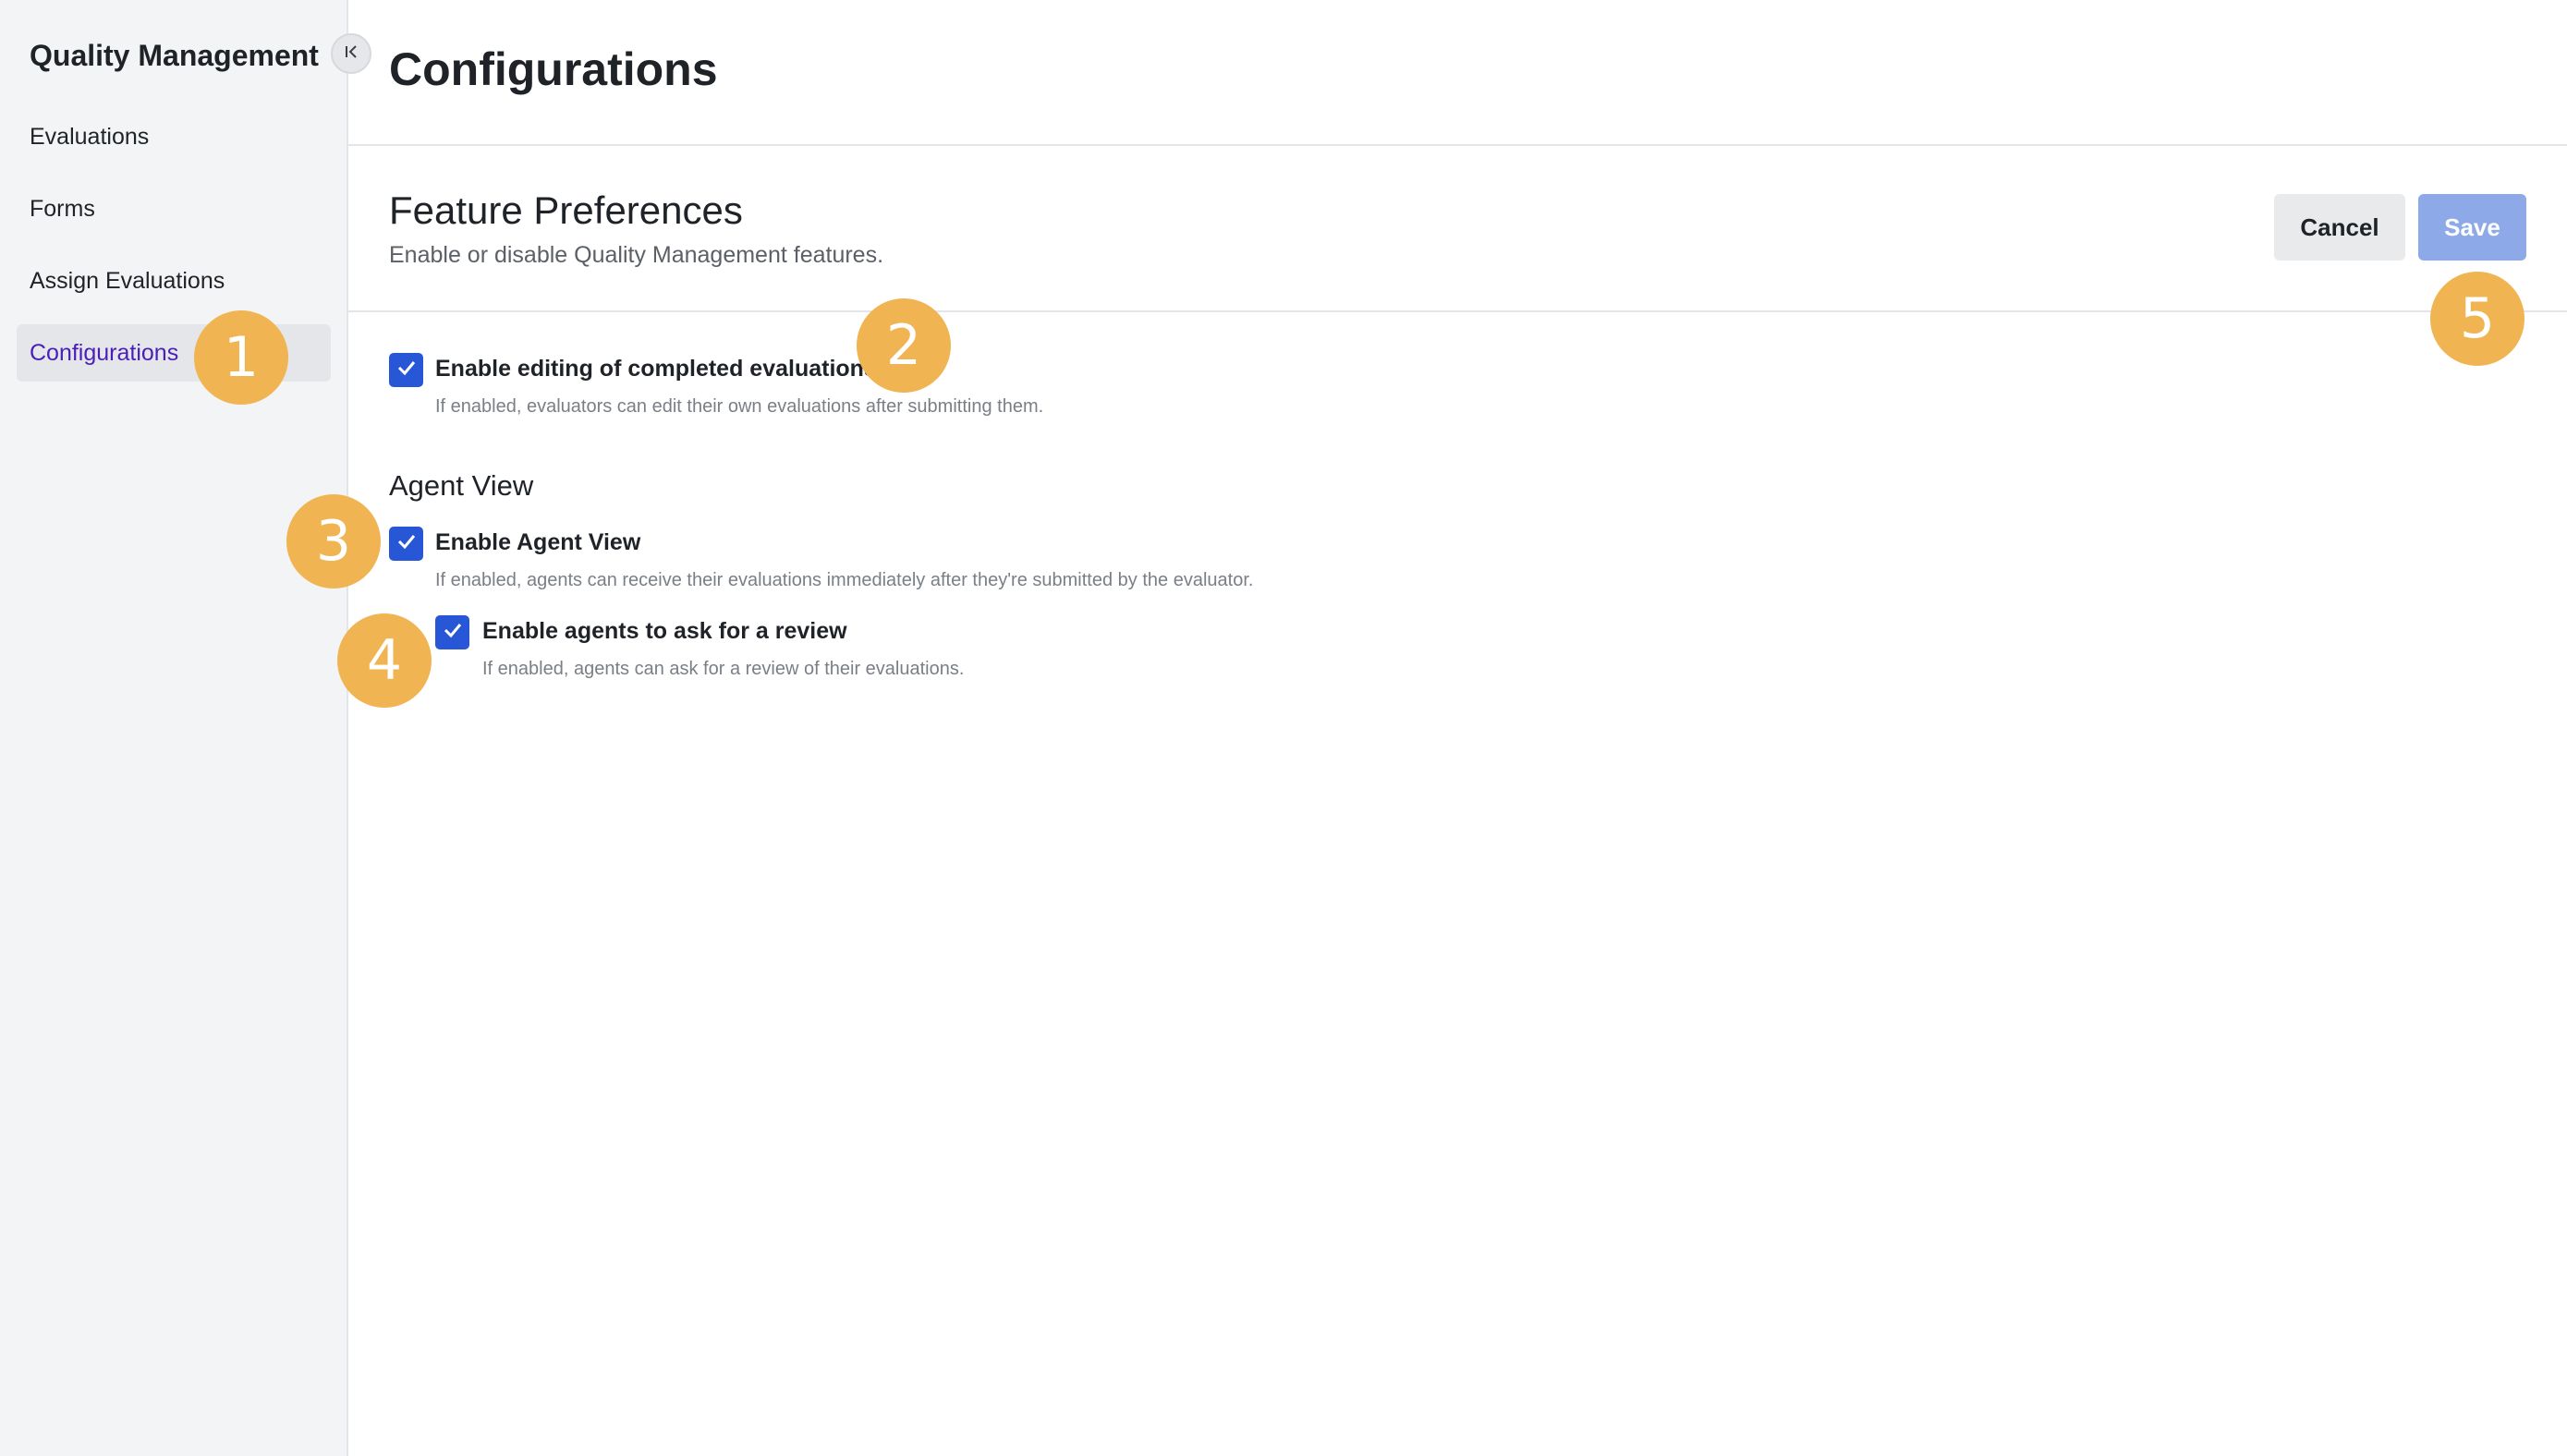 The image size is (2567, 1456). Describe the element at coordinates (2340, 227) in the screenshot. I see `cancel-button: Cancel` at that location.